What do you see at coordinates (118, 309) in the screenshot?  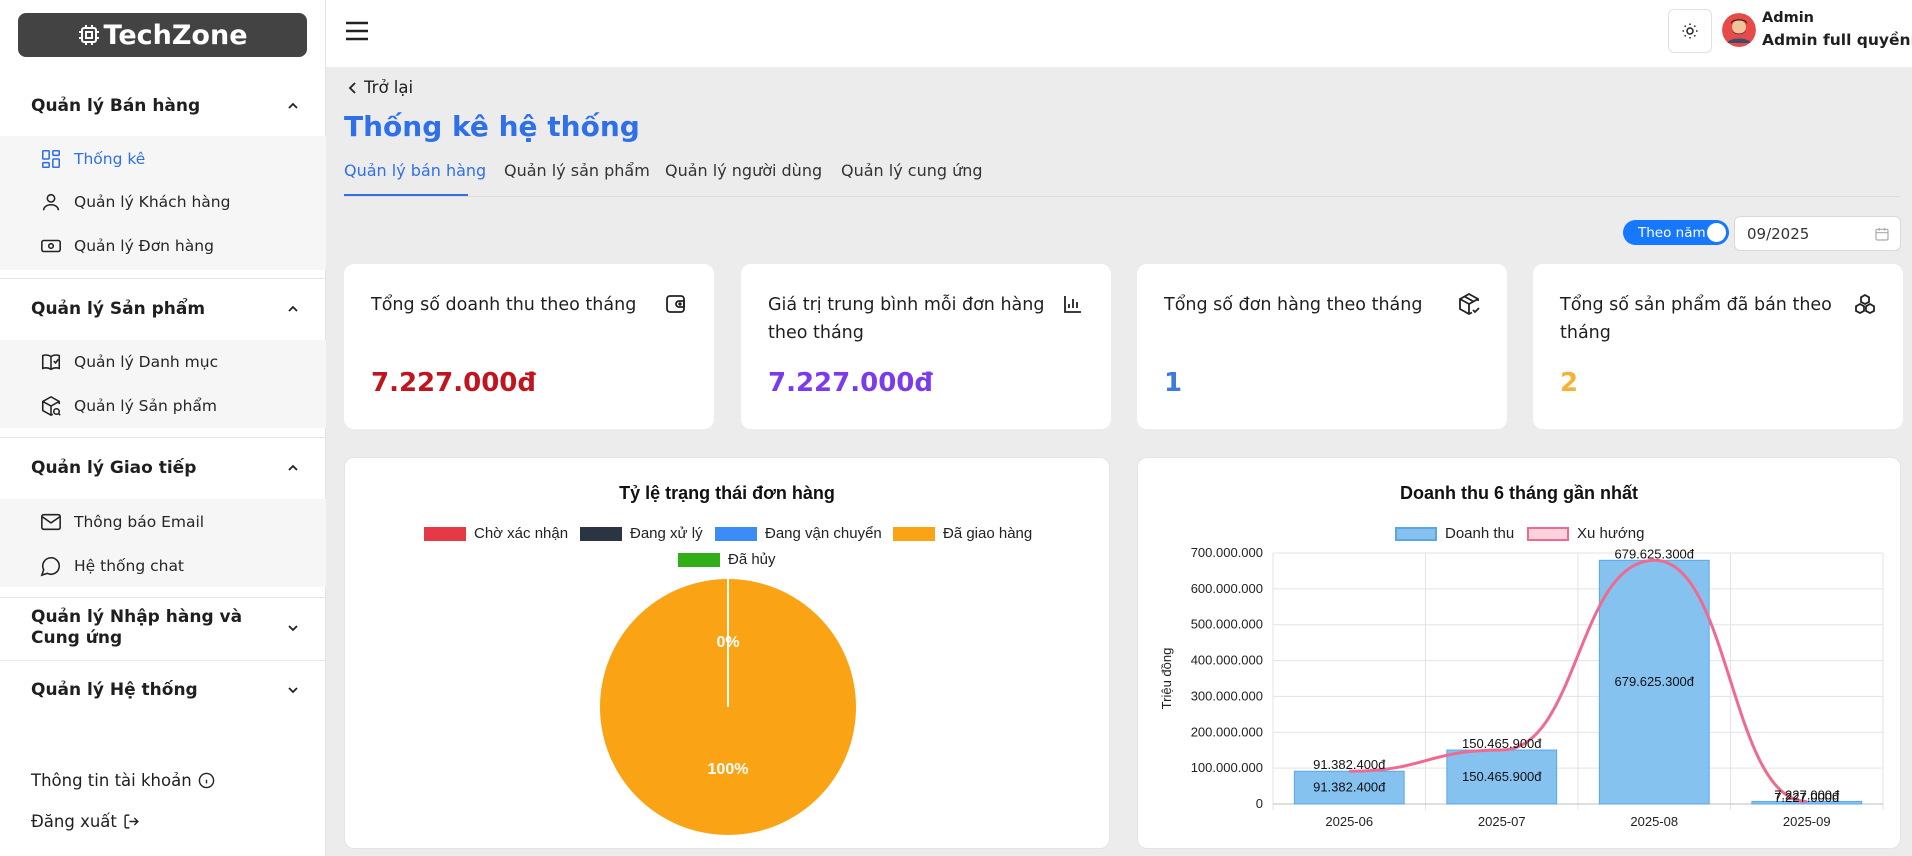 I see `nav-group-label: Quản lý Sản phẩm` at bounding box center [118, 309].